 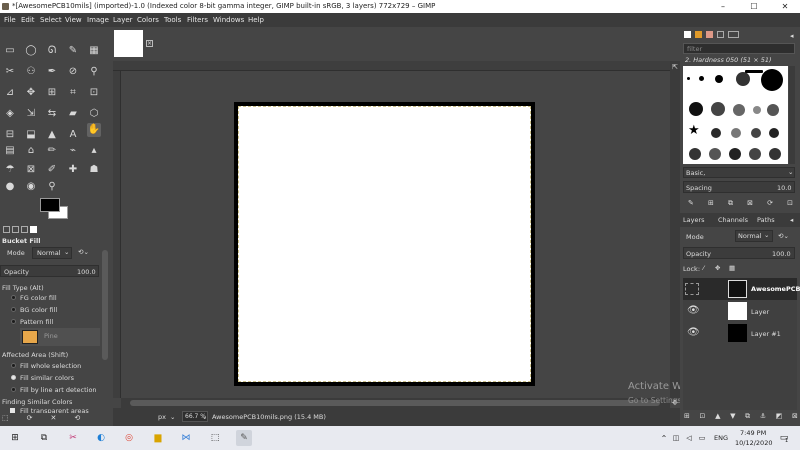 I want to click on refresh-brushes-icon: ⟳, so click(x=770, y=203).